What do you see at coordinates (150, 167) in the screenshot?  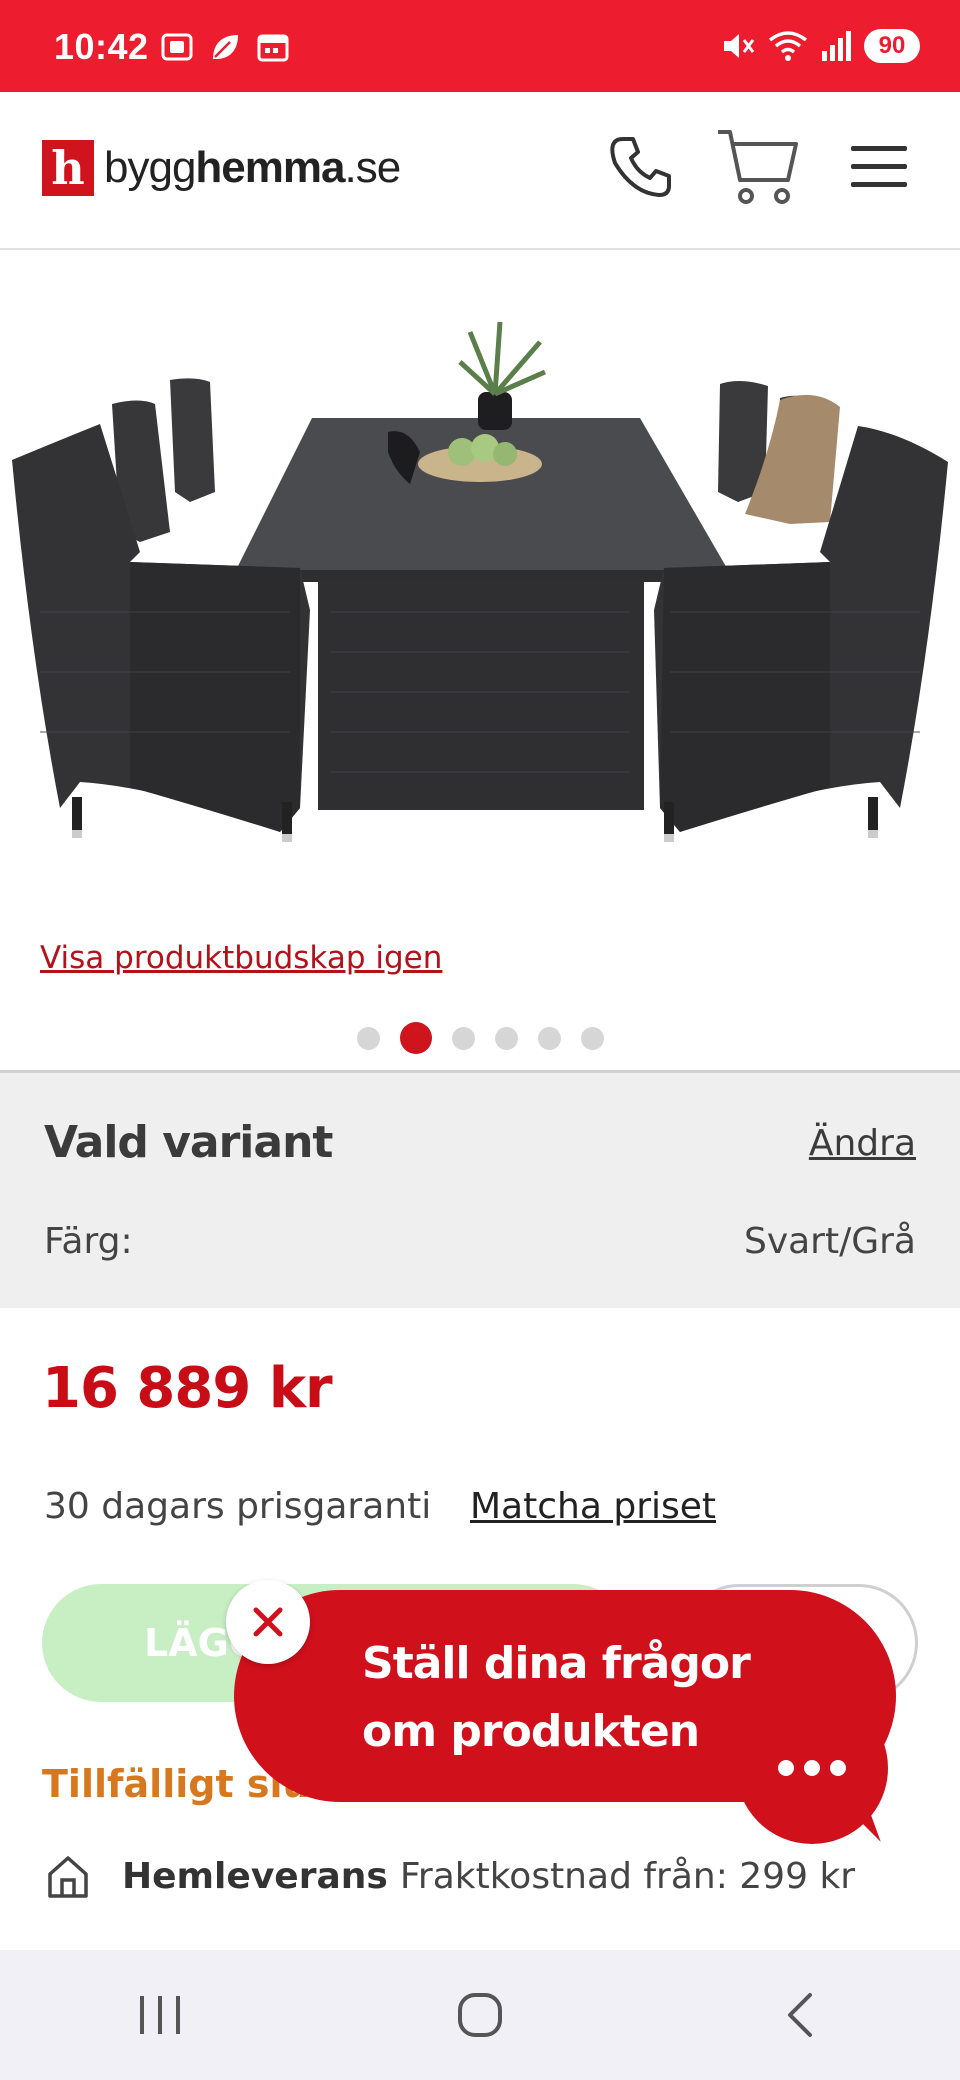 I see `logo-prefix: bygg` at bounding box center [150, 167].